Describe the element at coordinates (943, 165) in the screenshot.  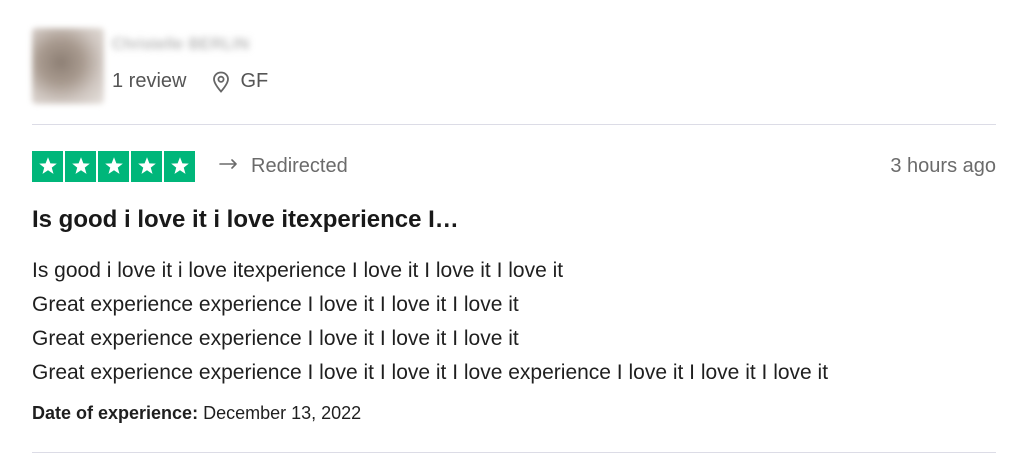
I see `review-time: 3 hours ago` at that location.